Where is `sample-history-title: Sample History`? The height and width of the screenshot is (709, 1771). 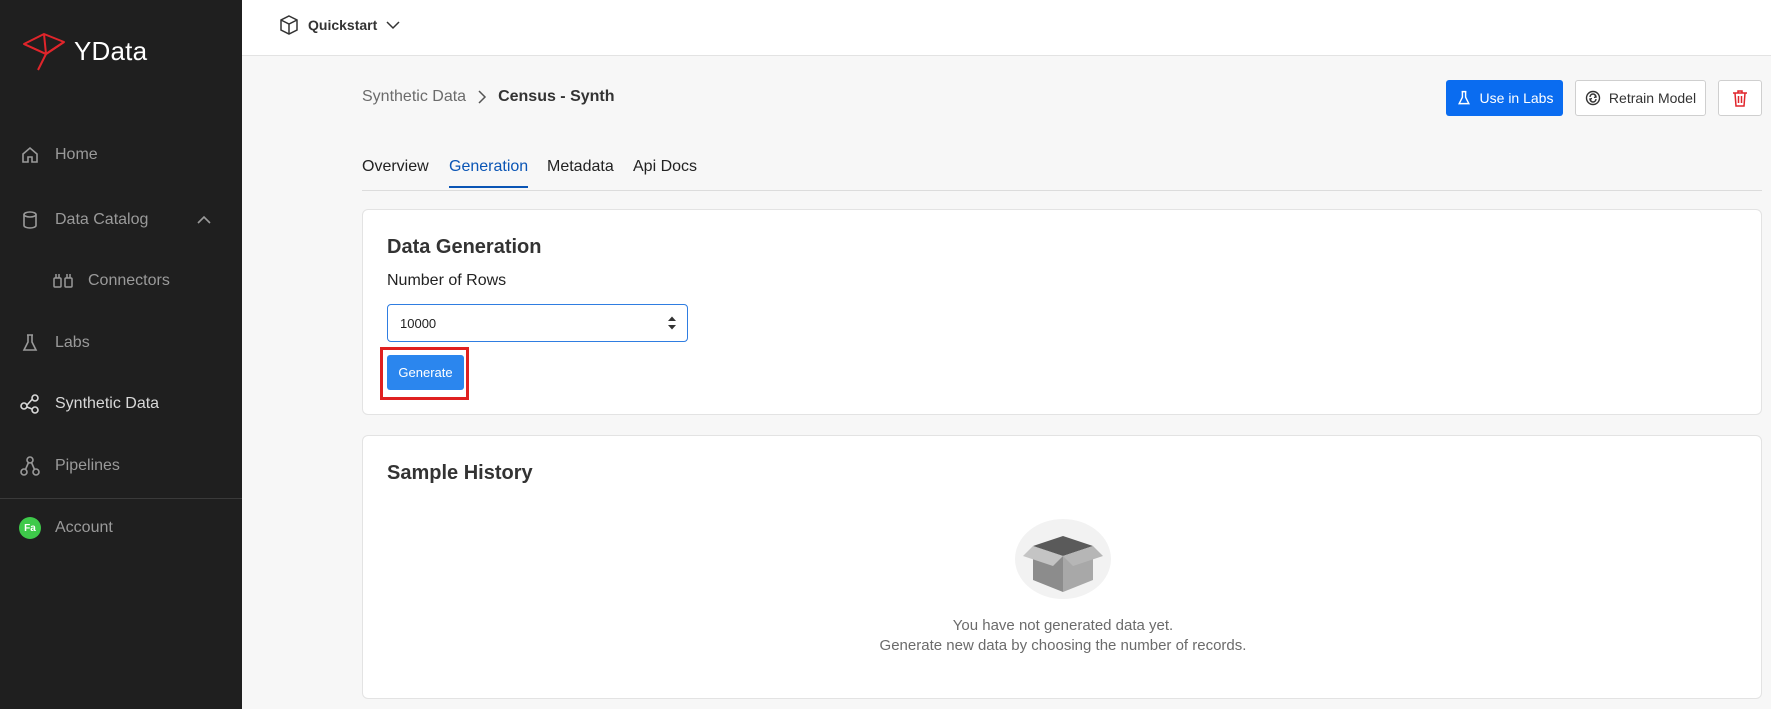
sample-history-title: Sample History is located at coordinates (460, 473).